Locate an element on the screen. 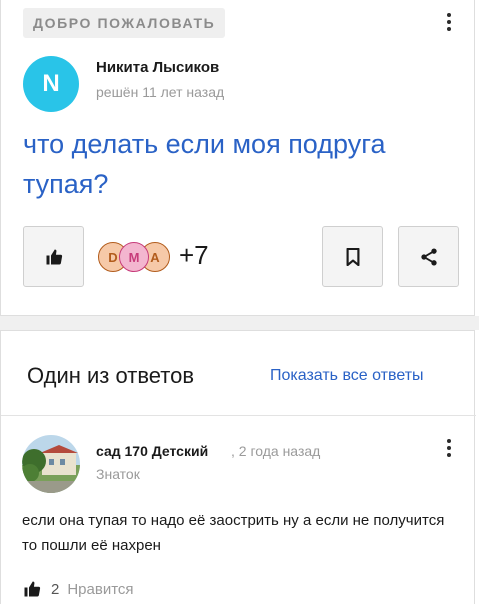 The width and height of the screenshot is (479, 604). divider is located at coordinates (238, 415).